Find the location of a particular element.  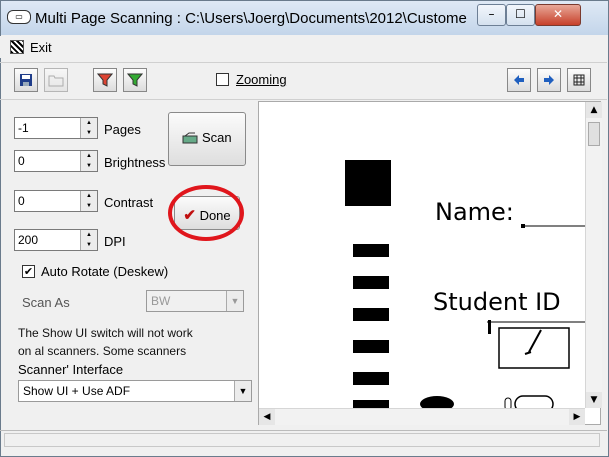

brightness-value: 0 is located at coordinates (21, 161).